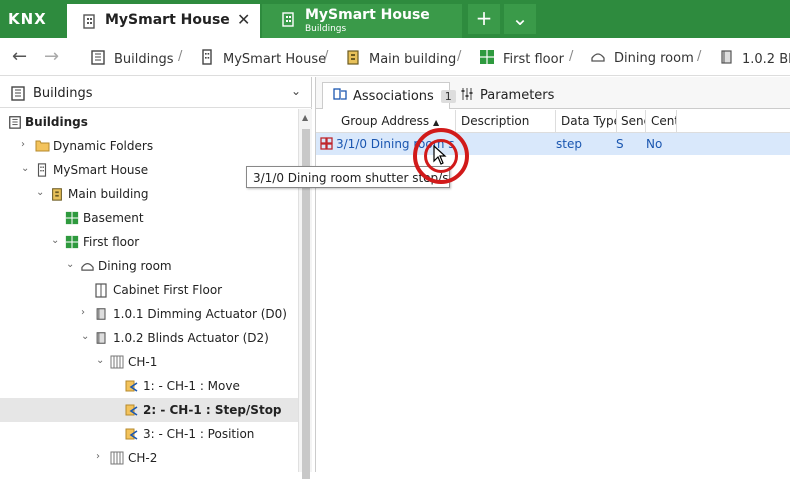  Describe the element at coordinates (305, 294) in the screenshot. I see `tree-scrollbar: ▲` at that location.